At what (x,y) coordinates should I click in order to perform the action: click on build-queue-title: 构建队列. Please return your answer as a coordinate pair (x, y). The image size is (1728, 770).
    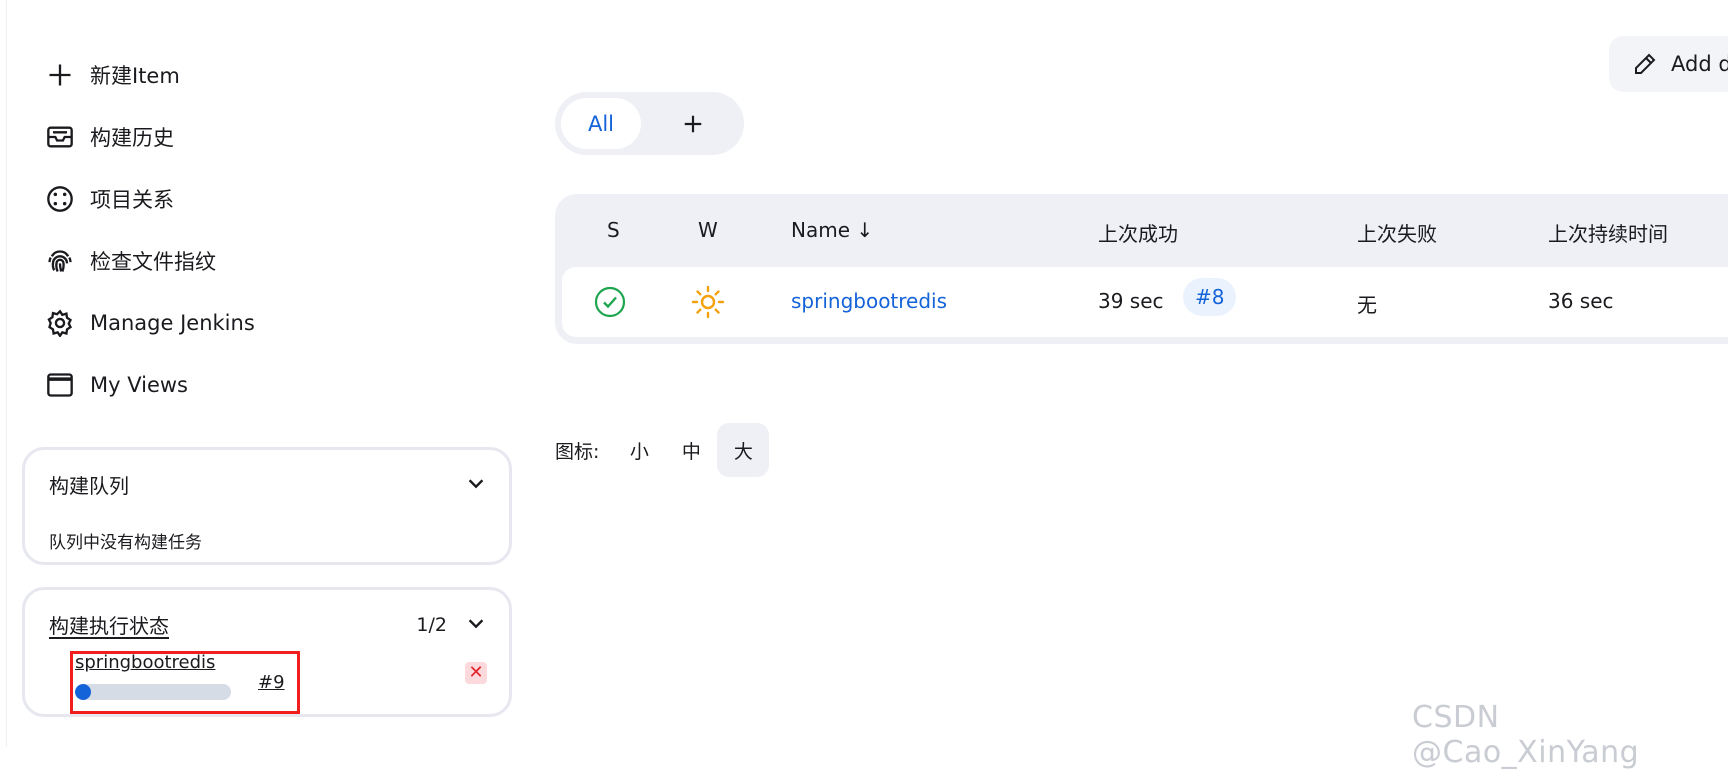
    Looking at the image, I should click on (89, 486).